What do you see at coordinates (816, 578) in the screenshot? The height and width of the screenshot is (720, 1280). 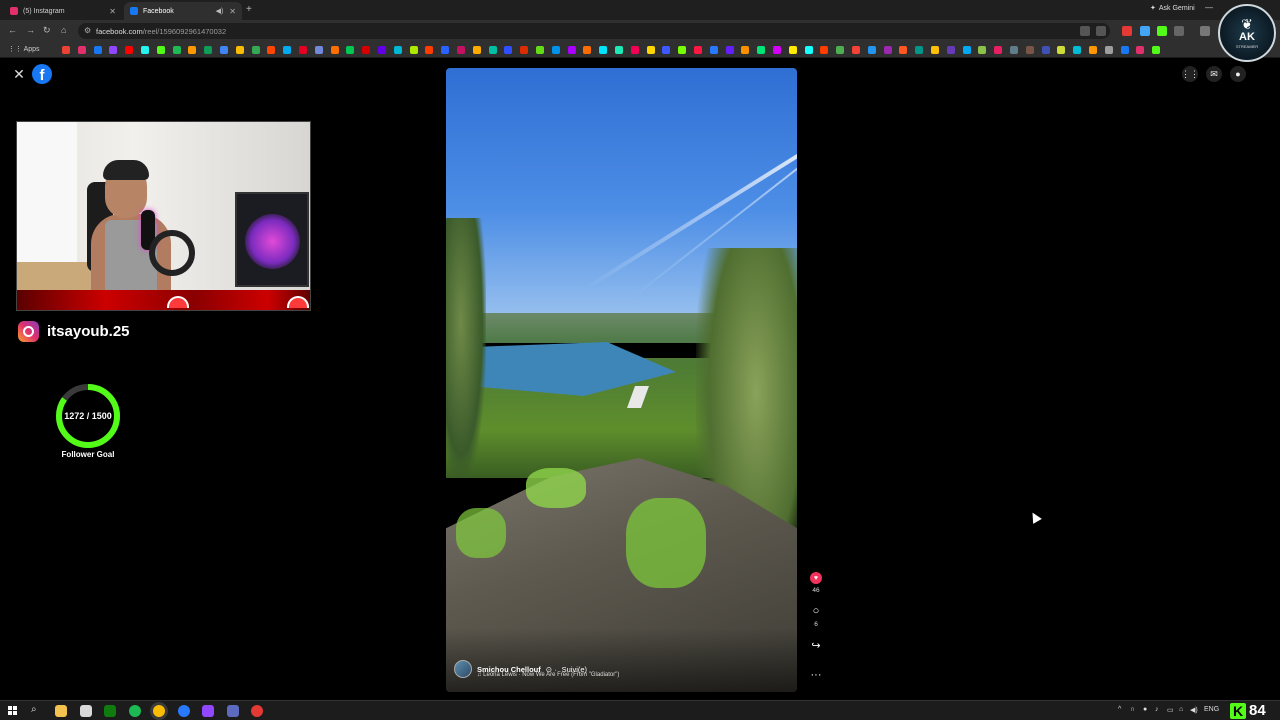 I see `like-heart-icon: ♥` at bounding box center [816, 578].